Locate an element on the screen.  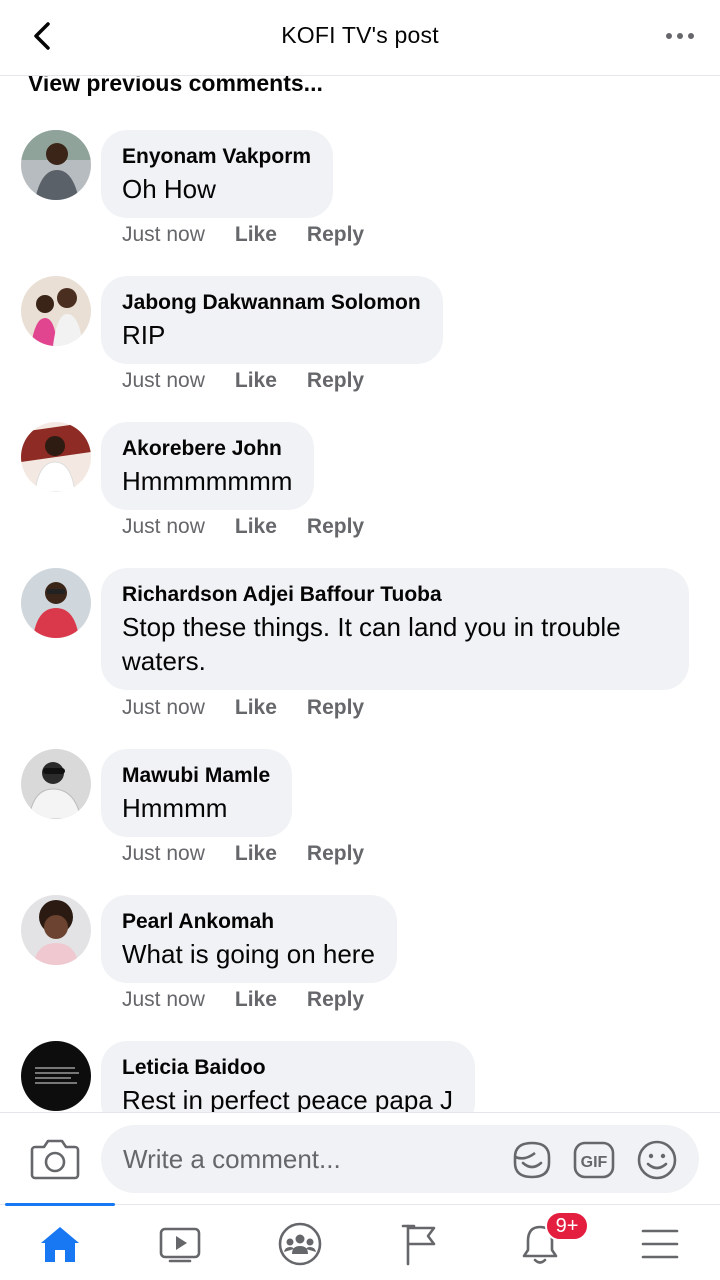
comment-input-box: GIF is located at coordinates (400, 1159).